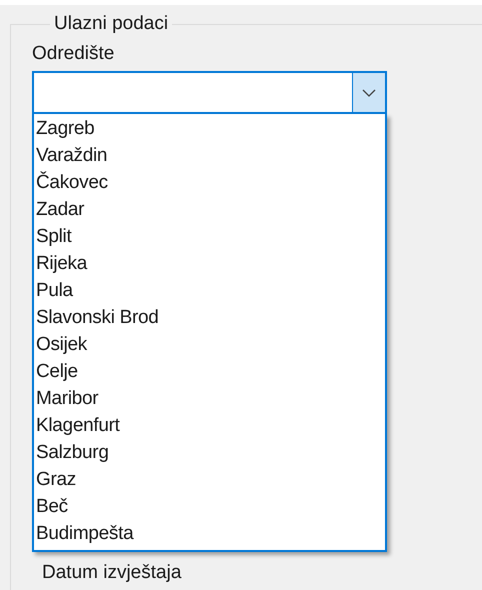 The width and height of the screenshot is (482, 590). Describe the element at coordinates (209, 263) in the screenshot. I see `dropdown-option: Rijeka` at that location.